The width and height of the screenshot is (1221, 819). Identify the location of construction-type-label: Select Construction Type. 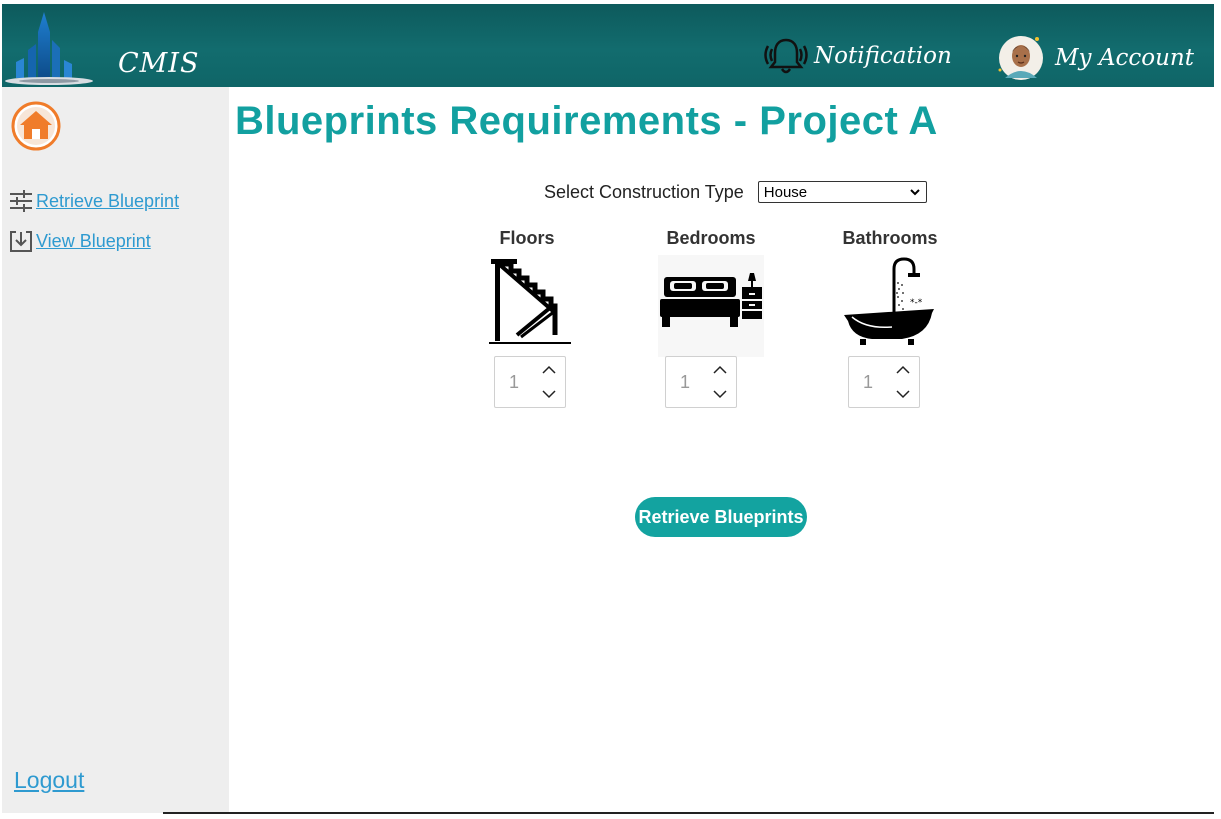
(644, 191).